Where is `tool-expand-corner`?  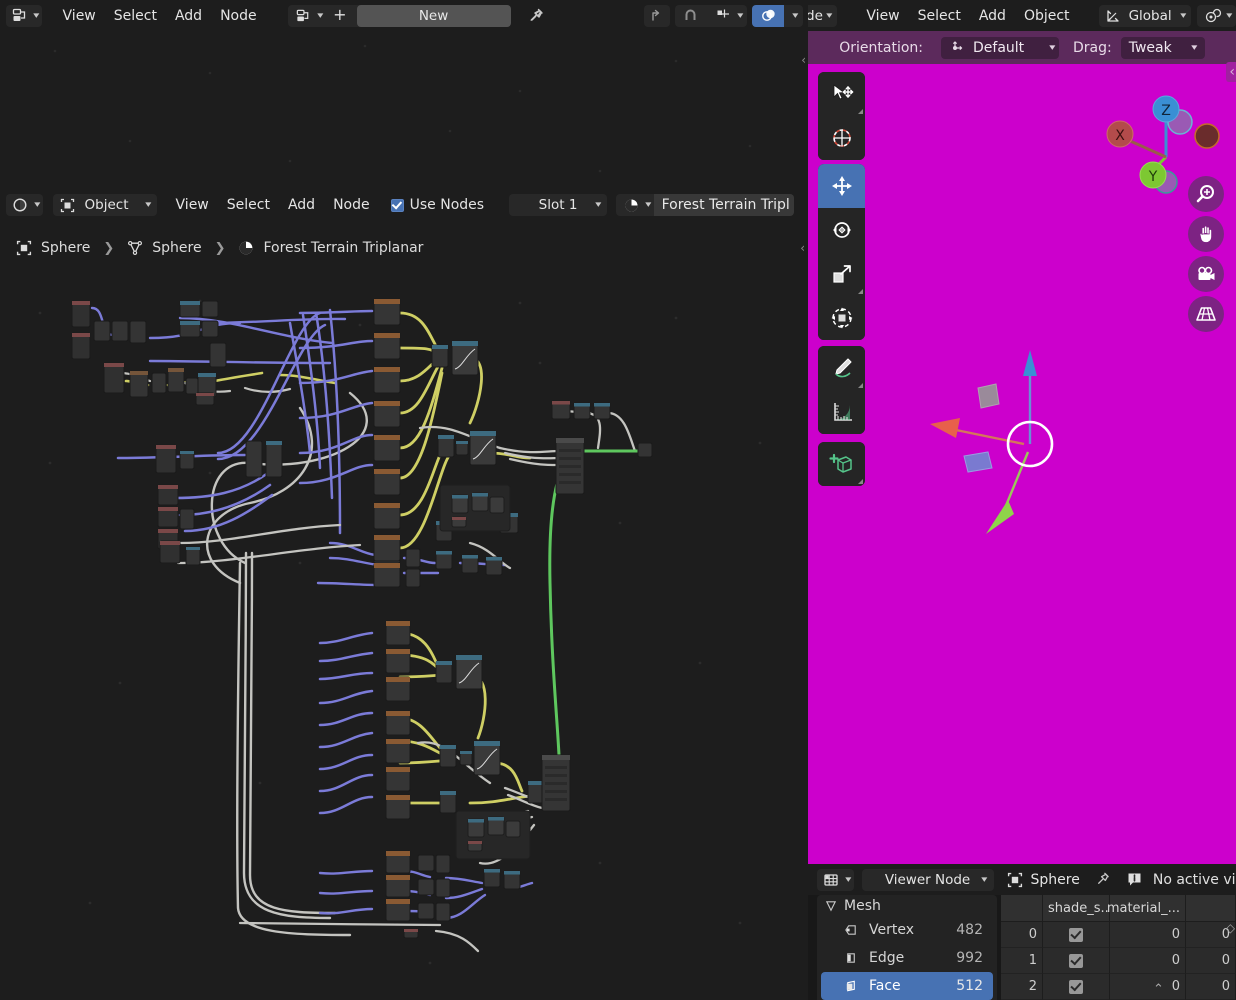
tool-expand-corner is located at coordinates (860, 385).